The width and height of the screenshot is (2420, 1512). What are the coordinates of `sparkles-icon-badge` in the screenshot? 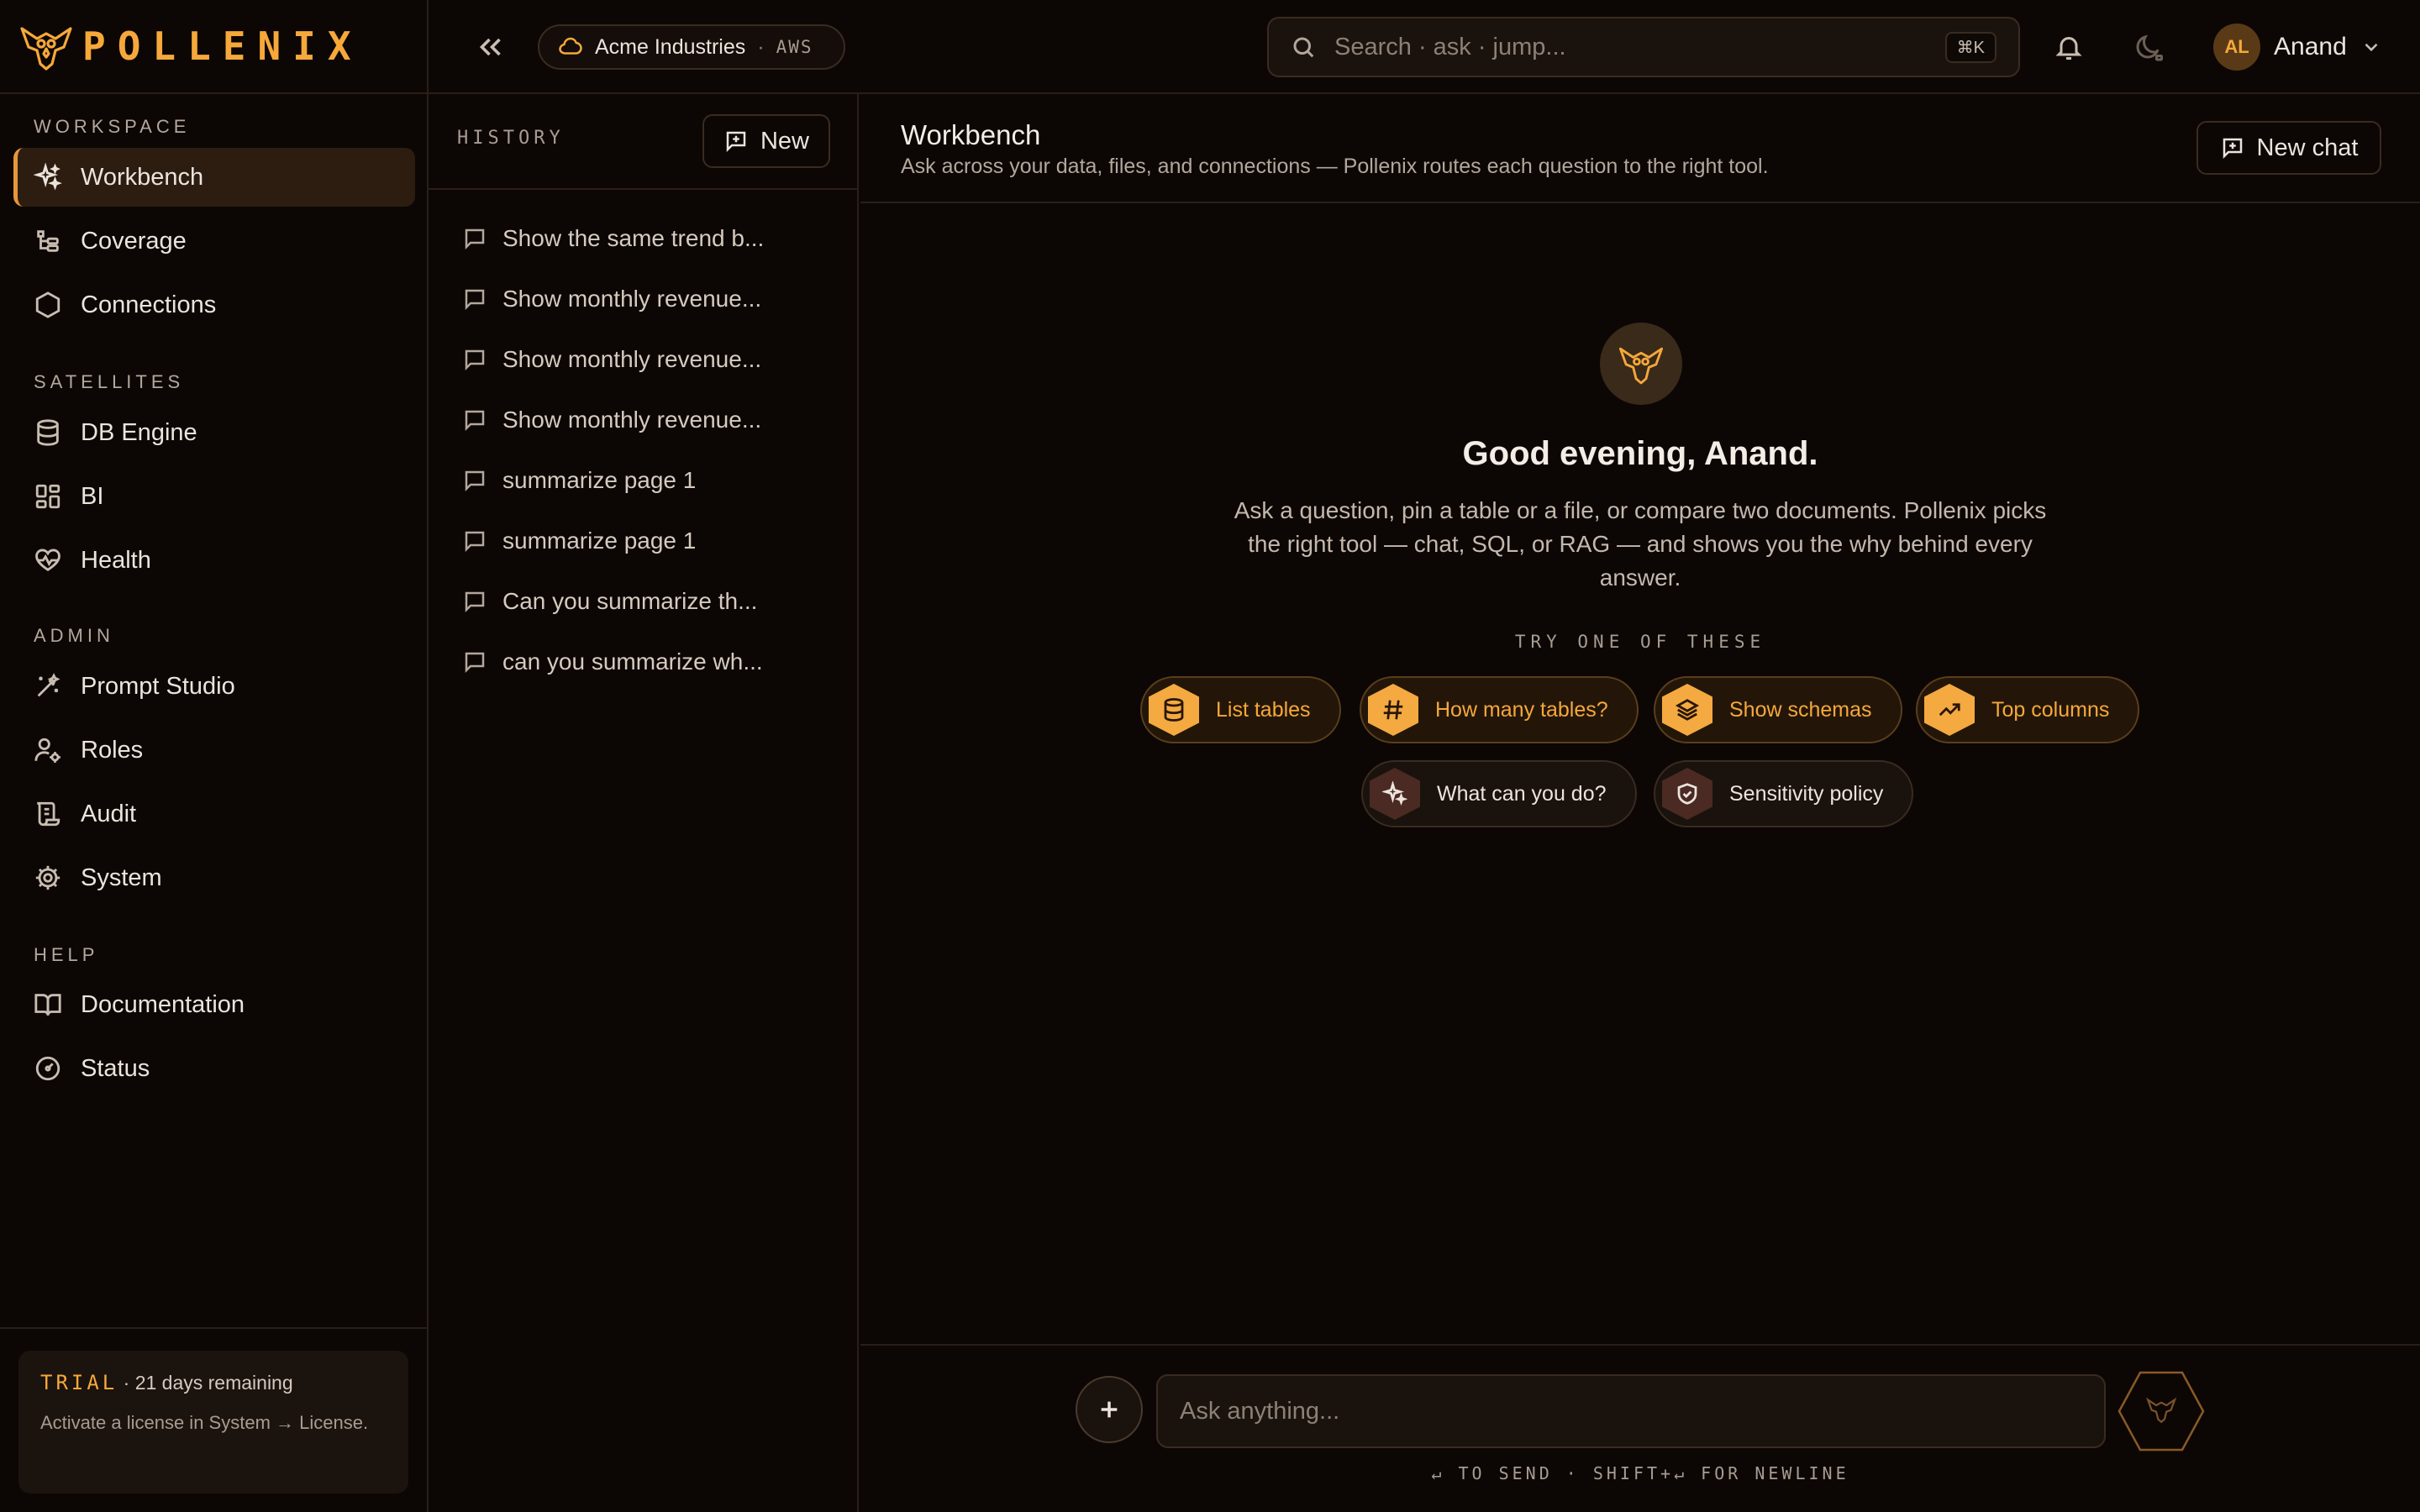 It's located at (1395, 794).